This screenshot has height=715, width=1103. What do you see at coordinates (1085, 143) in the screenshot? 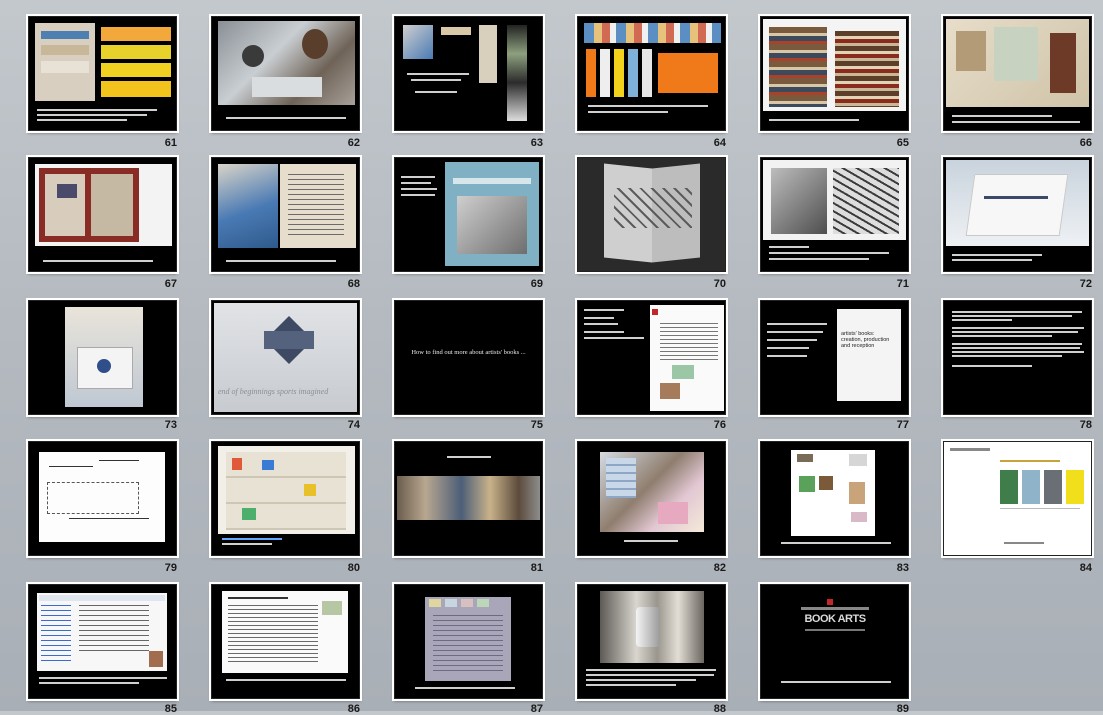
I see `slide-number: 66` at bounding box center [1085, 143].